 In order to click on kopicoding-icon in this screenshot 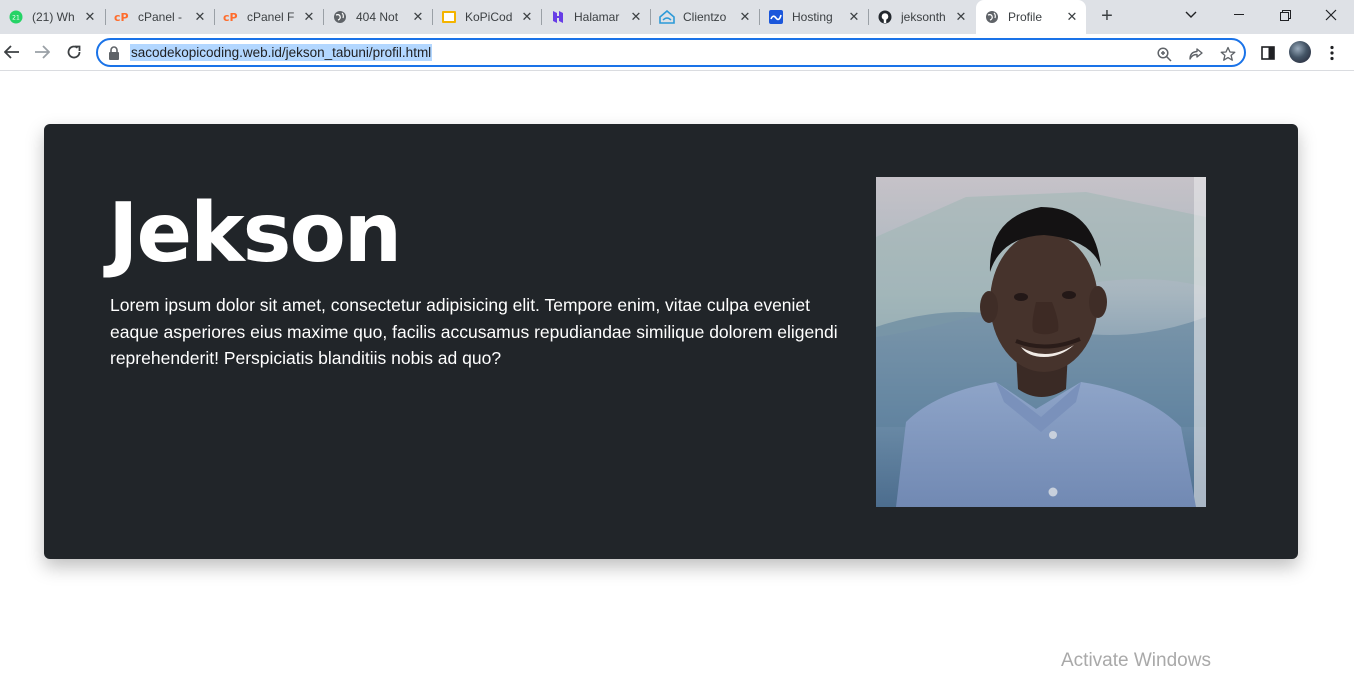, I will do `click(449, 17)`.